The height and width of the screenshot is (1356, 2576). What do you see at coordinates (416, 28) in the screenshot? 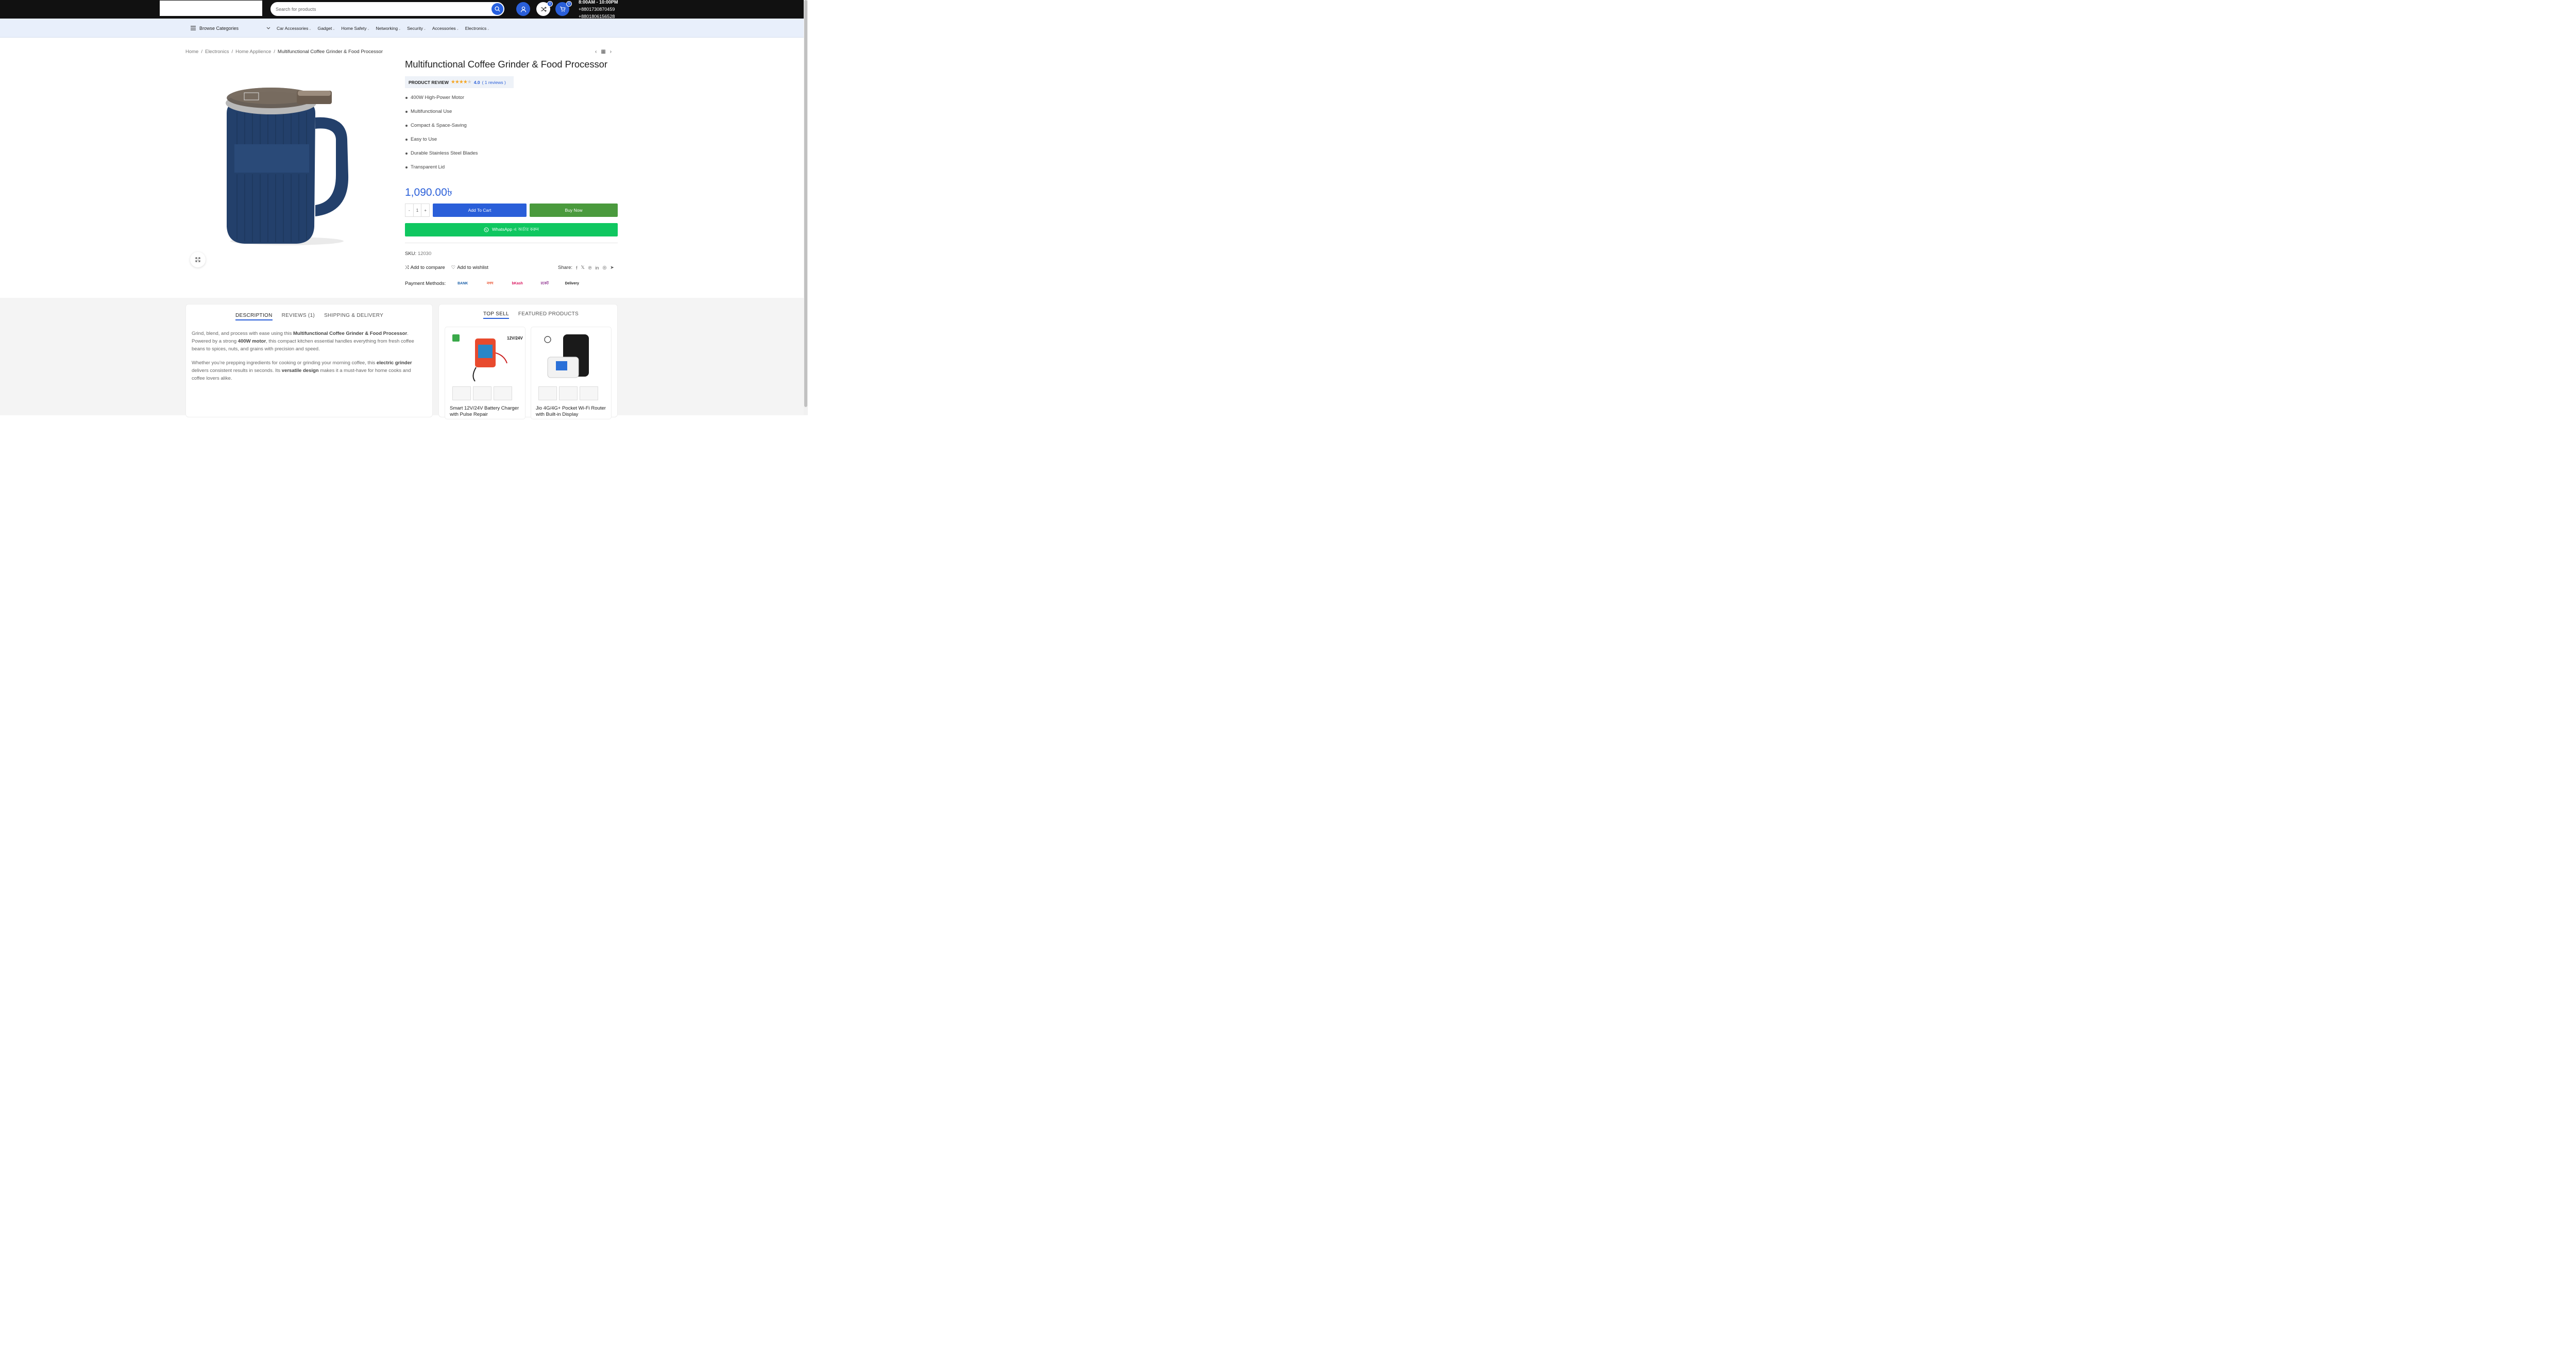
I see `nav-item-security: Security⌄` at bounding box center [416, 28].